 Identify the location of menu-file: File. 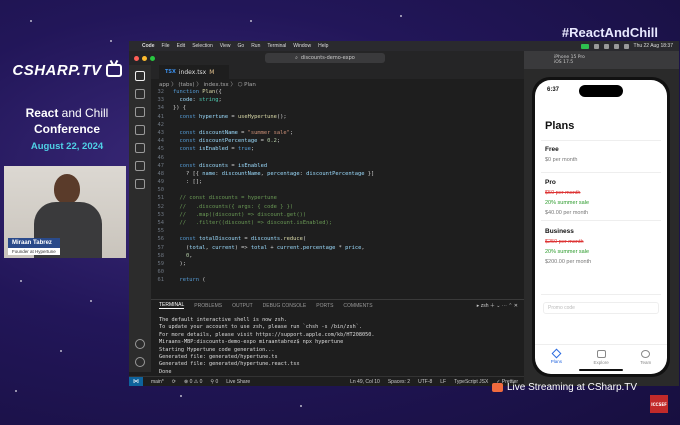
(166, 46).